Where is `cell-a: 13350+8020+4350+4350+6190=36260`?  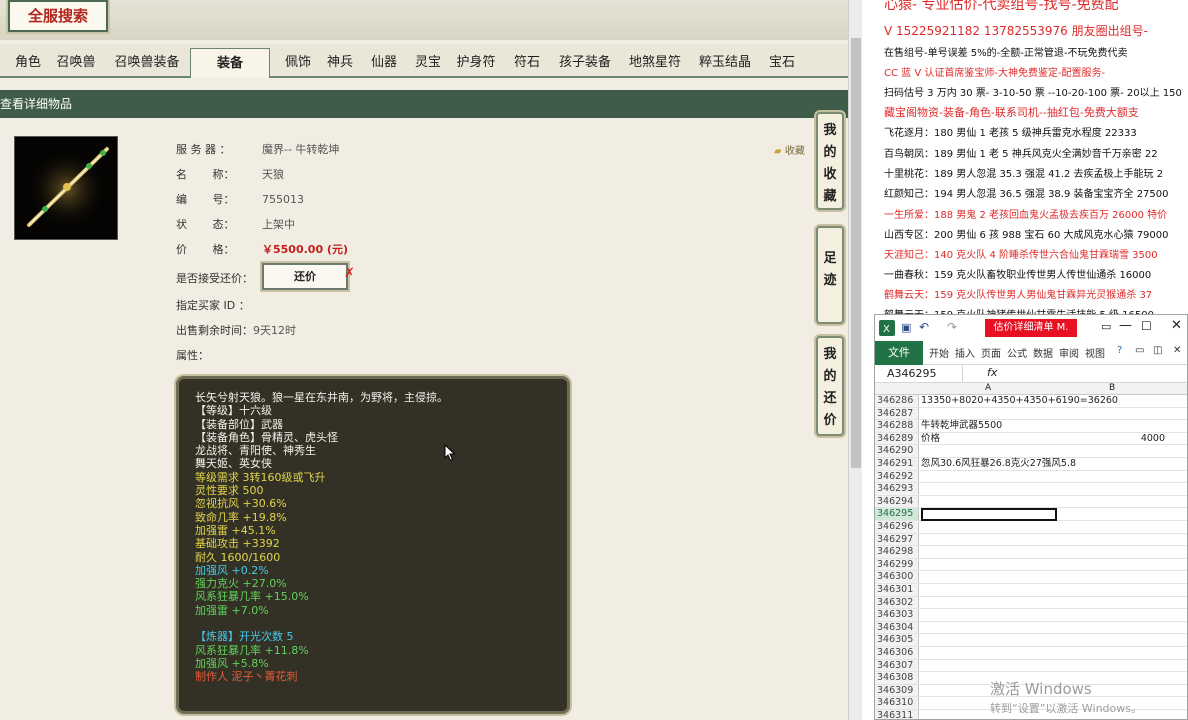 cell-a: 13350+8020+4350+4350+6190=36260 is located at coordinates (1019, 401).